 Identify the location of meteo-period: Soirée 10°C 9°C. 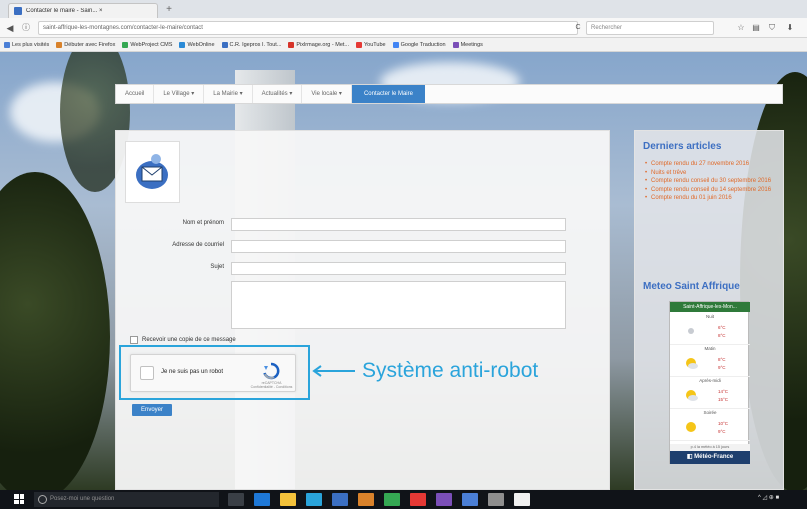
(710, 425).